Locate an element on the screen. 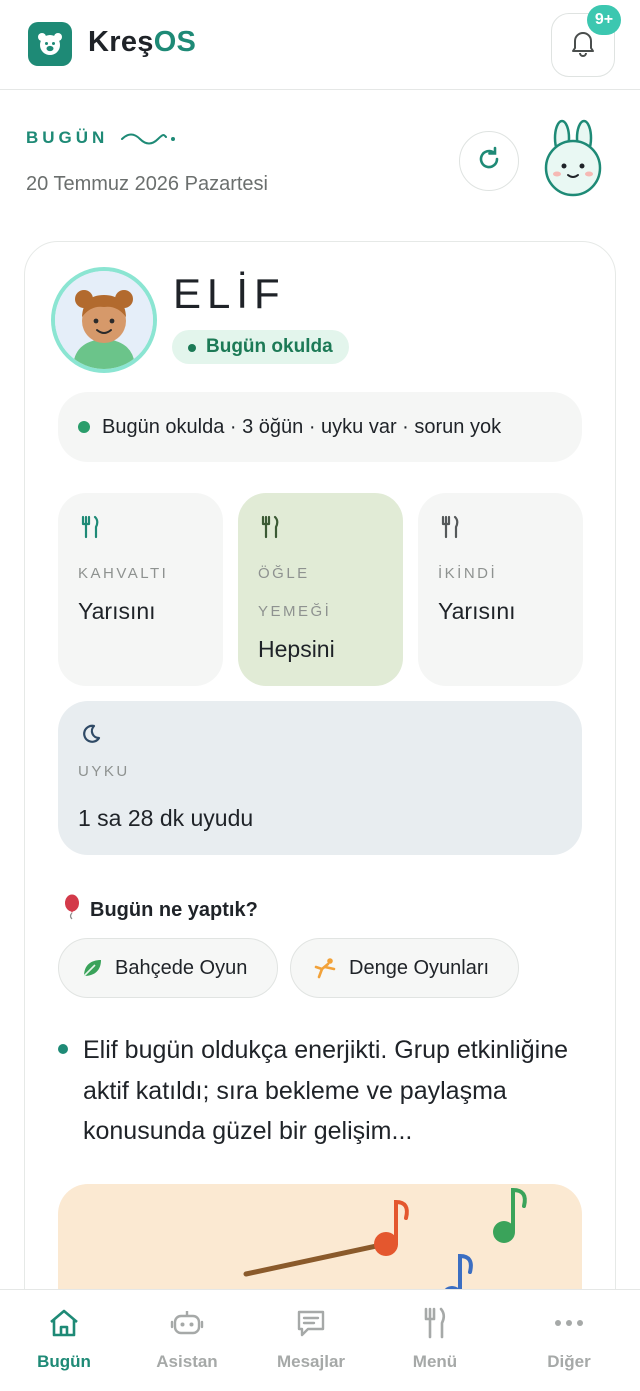 Image resolution: width=640 pixels, height=1391 pixels. meal-label: İKİNDİ is located at coordinates (468, 573).